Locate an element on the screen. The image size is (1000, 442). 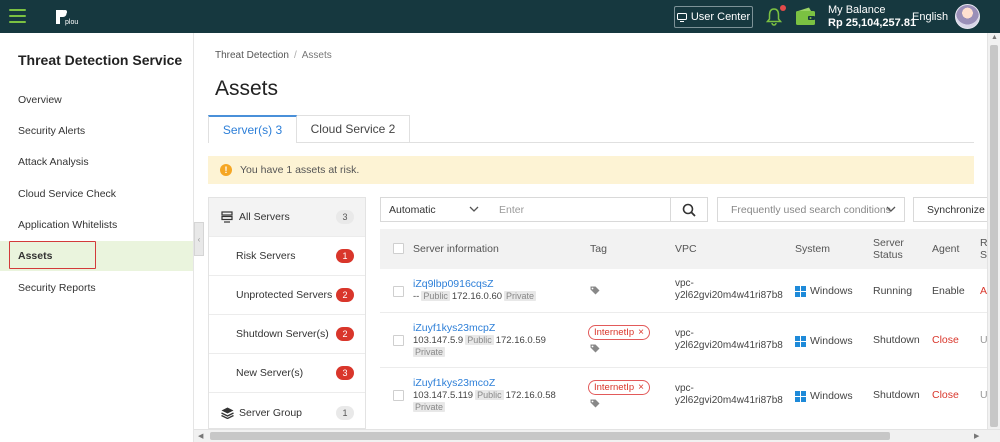
horizontal-scrollbar: ◀ ▶ is located at coordinates (597, 435).